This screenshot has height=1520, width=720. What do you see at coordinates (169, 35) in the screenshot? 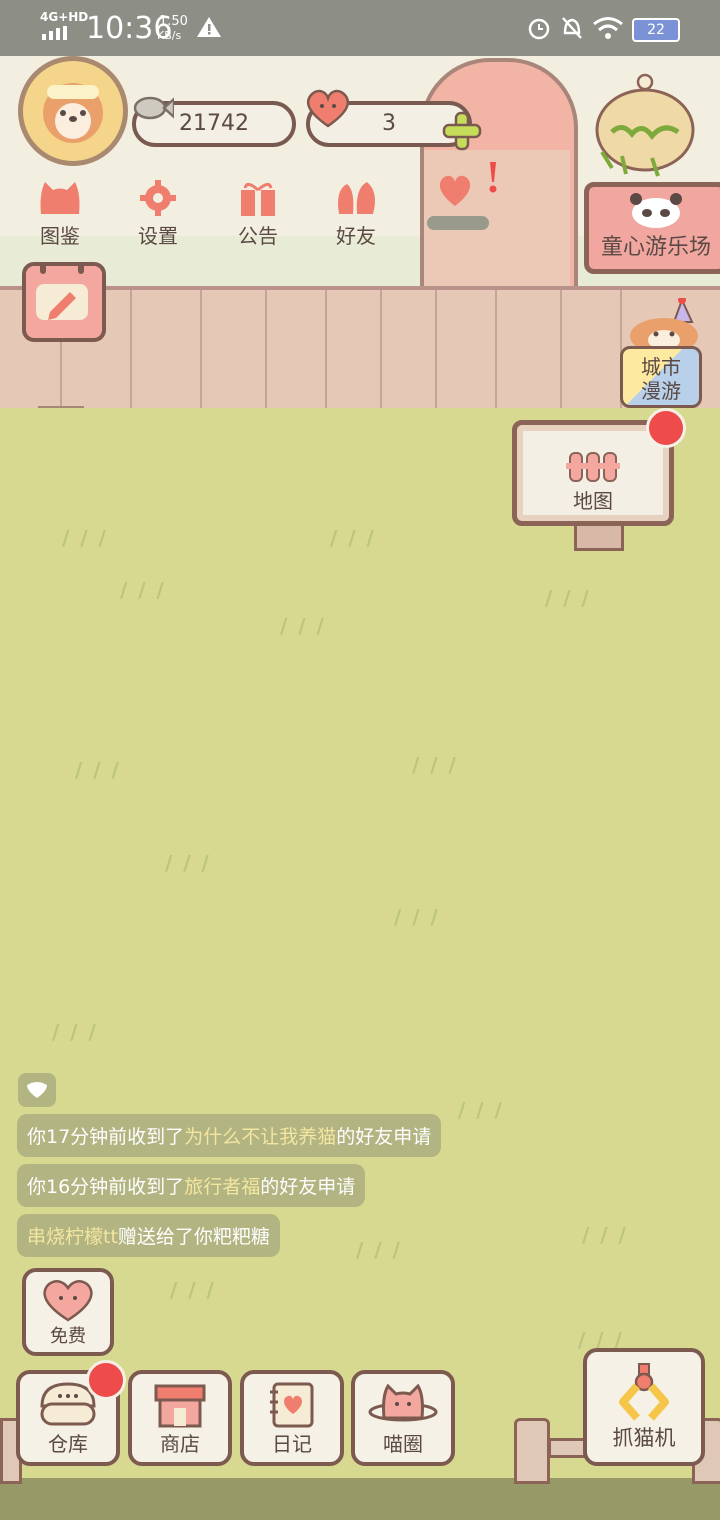
I see `speed-unit: KB/s` at bounding box center [169, 35].